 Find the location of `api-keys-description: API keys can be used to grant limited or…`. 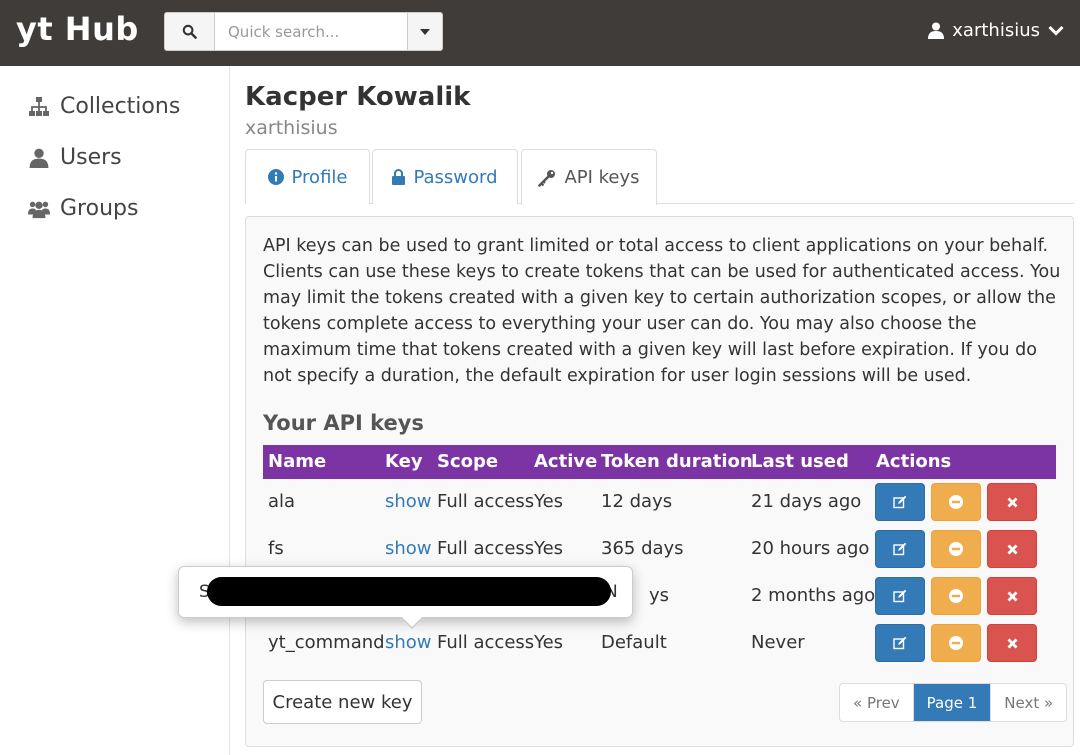

api-keys-description: API keys can be used to grant limited or… is located at coordinates (662, 311).